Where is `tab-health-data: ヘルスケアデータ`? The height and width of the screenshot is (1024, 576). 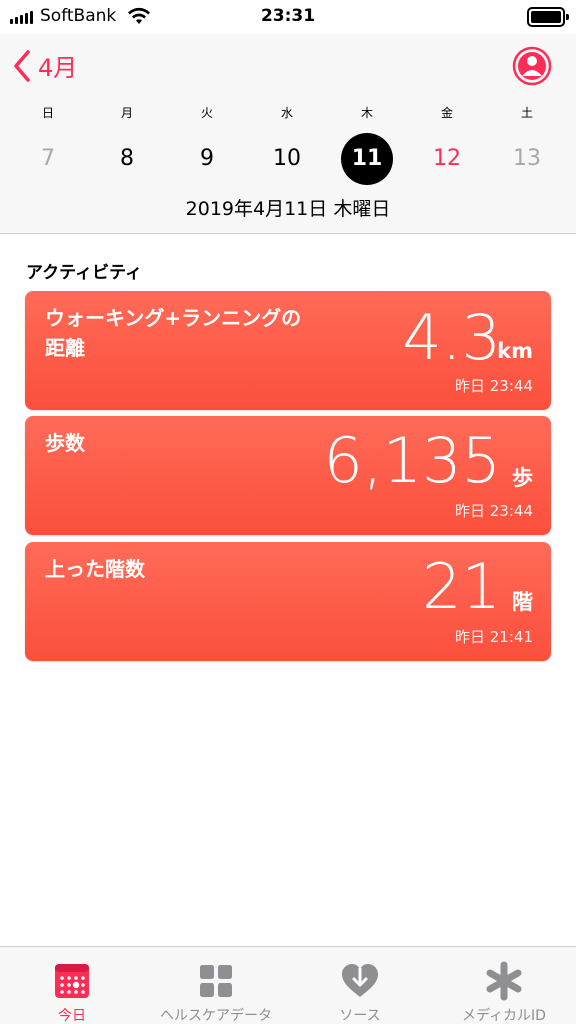
tab-health-data: ヘルスケアデータ is located at coordinates (216, 985).